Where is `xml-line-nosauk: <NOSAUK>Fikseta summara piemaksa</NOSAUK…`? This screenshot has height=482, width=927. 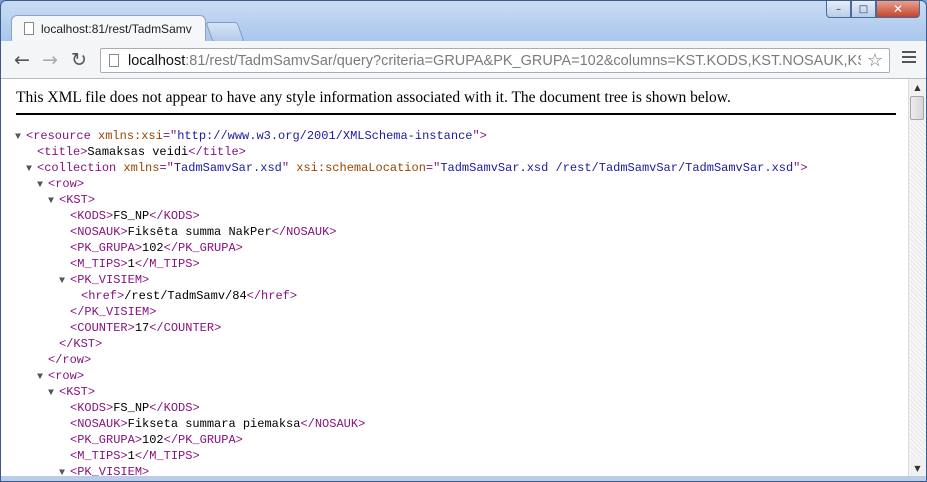
xml-line-nosauk: <NOSAUK>Fikseta summara piemaksa</NOSAUK… is located at coordinates (218, 424).